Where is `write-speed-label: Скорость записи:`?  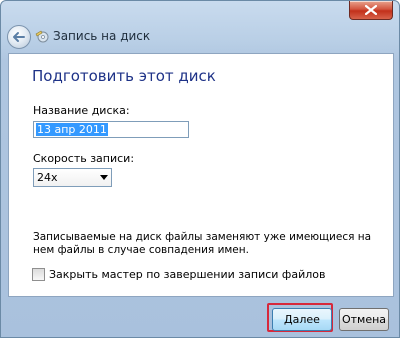 write-speed-label: Скорость записи: is located at coordinates (84, 158).